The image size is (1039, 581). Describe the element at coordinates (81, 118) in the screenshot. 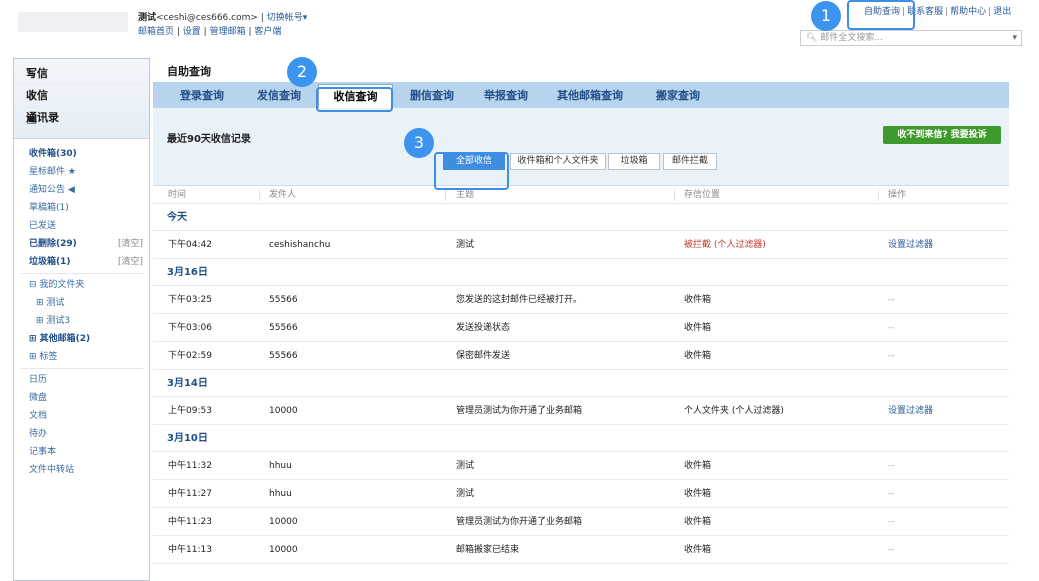

I see `sidebar-item-contacts: ▣ 通讯录` at that location.